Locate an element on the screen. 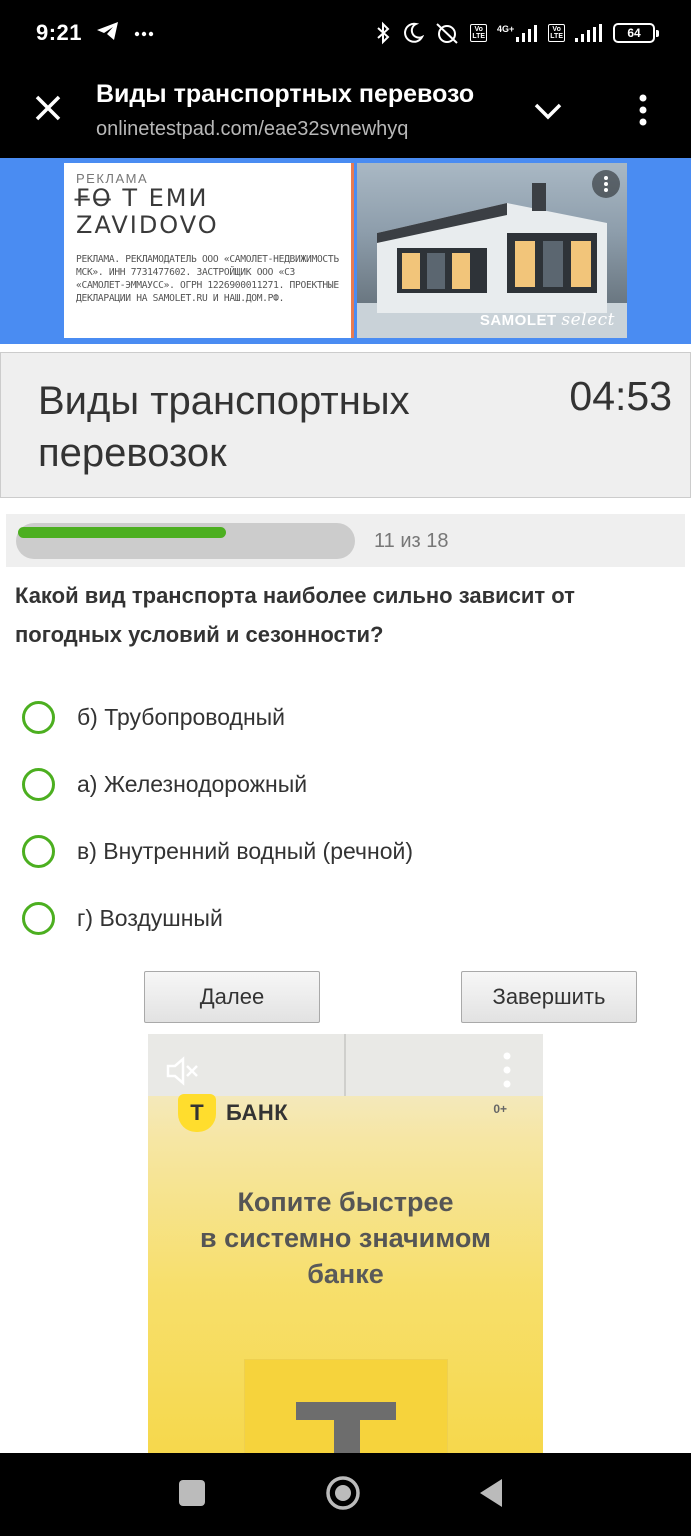  network-label: 4G+ is located at coordinates (506, 29).